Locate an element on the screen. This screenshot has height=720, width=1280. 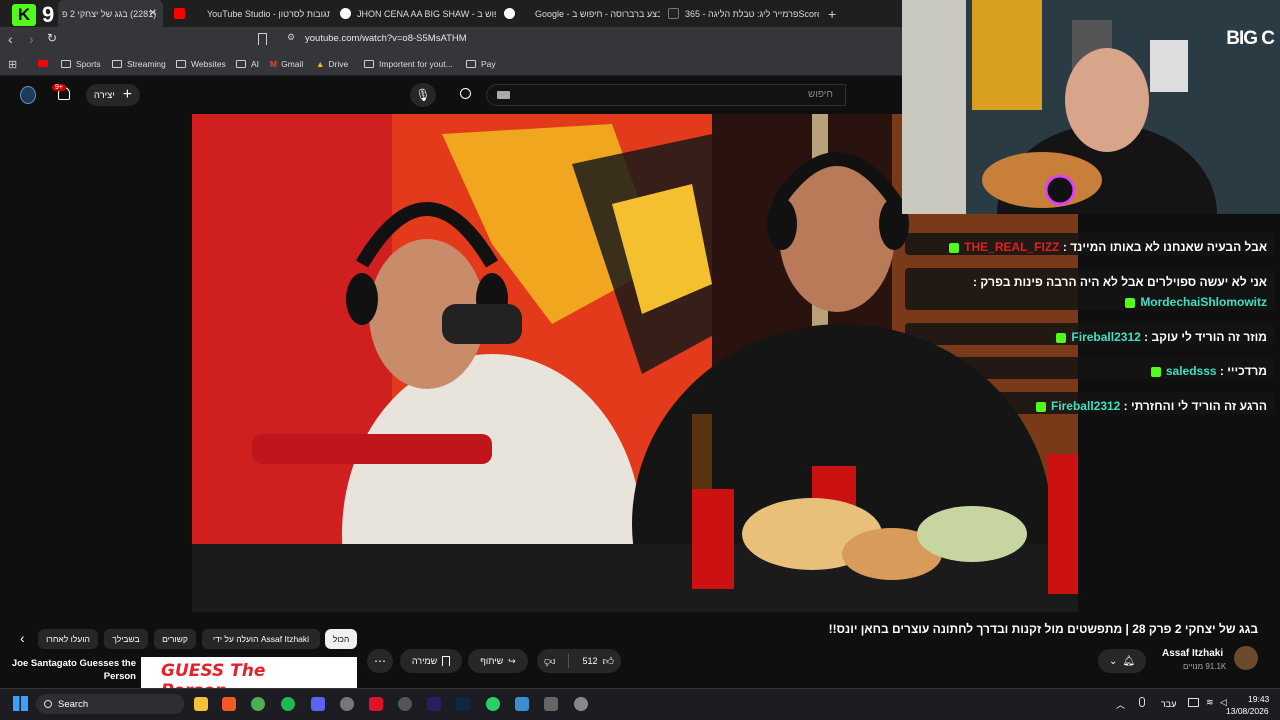
chips-scroll-left-icon: ‹ is located at coordinates (22, 638).